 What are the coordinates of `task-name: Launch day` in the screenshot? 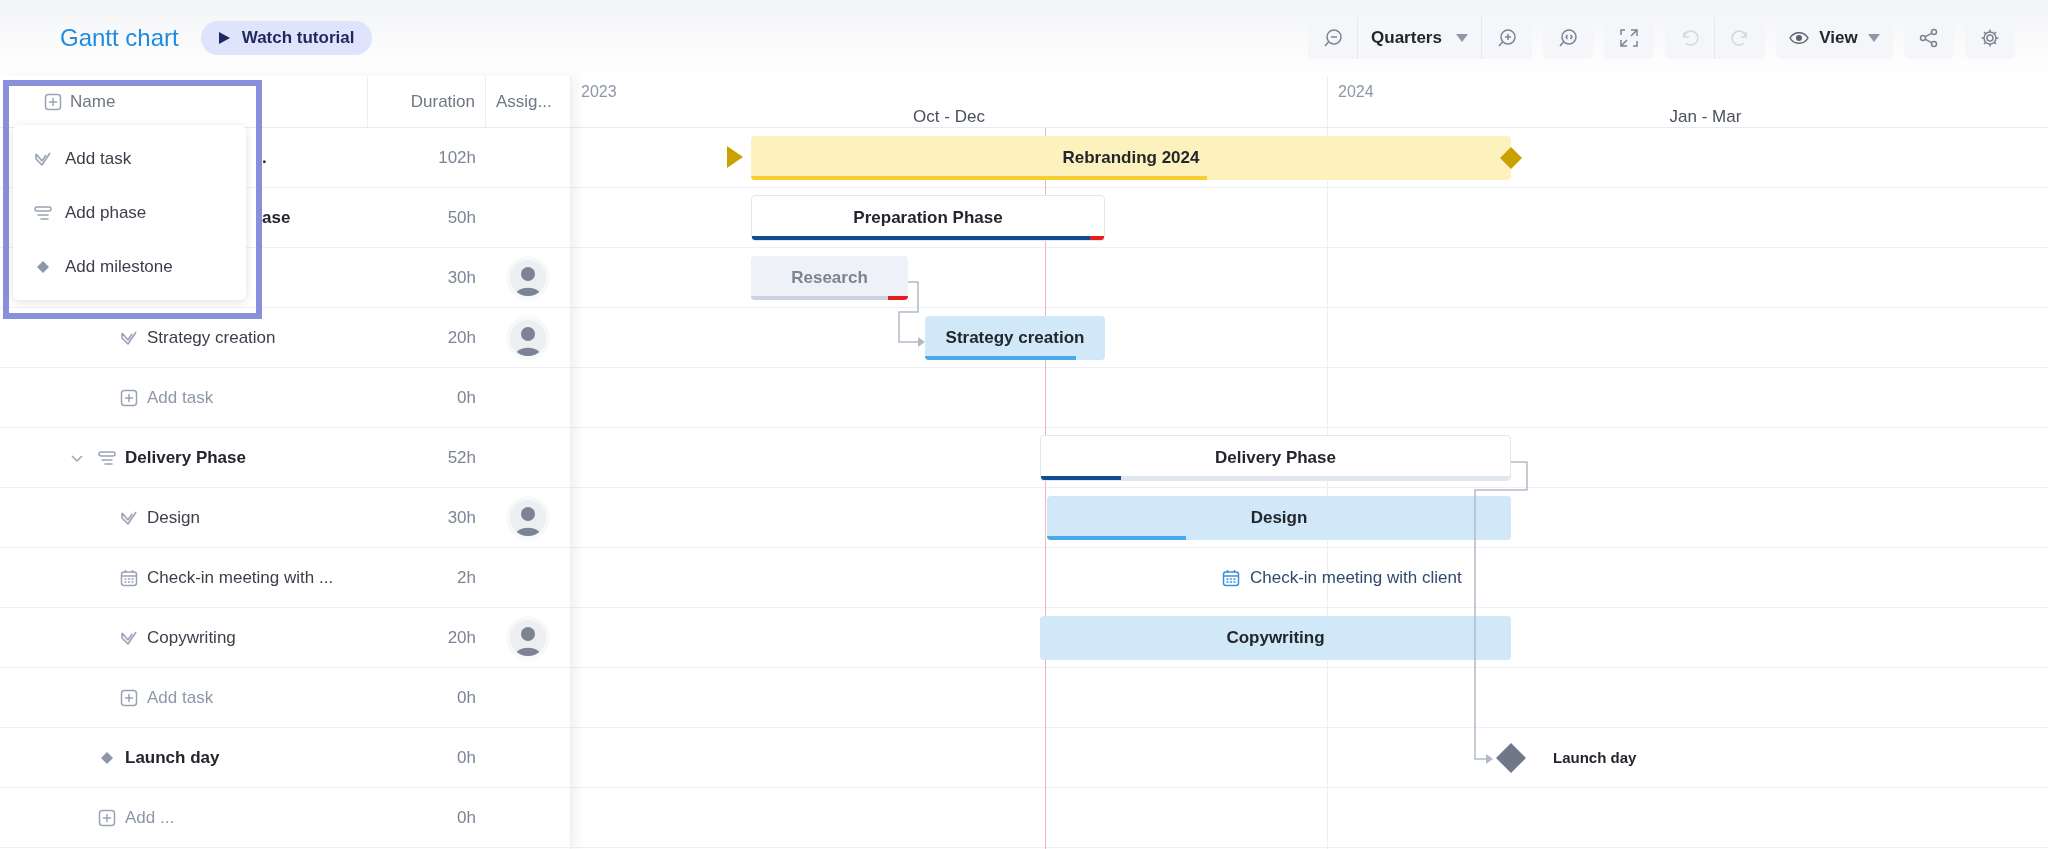 It's located at (172, 757).